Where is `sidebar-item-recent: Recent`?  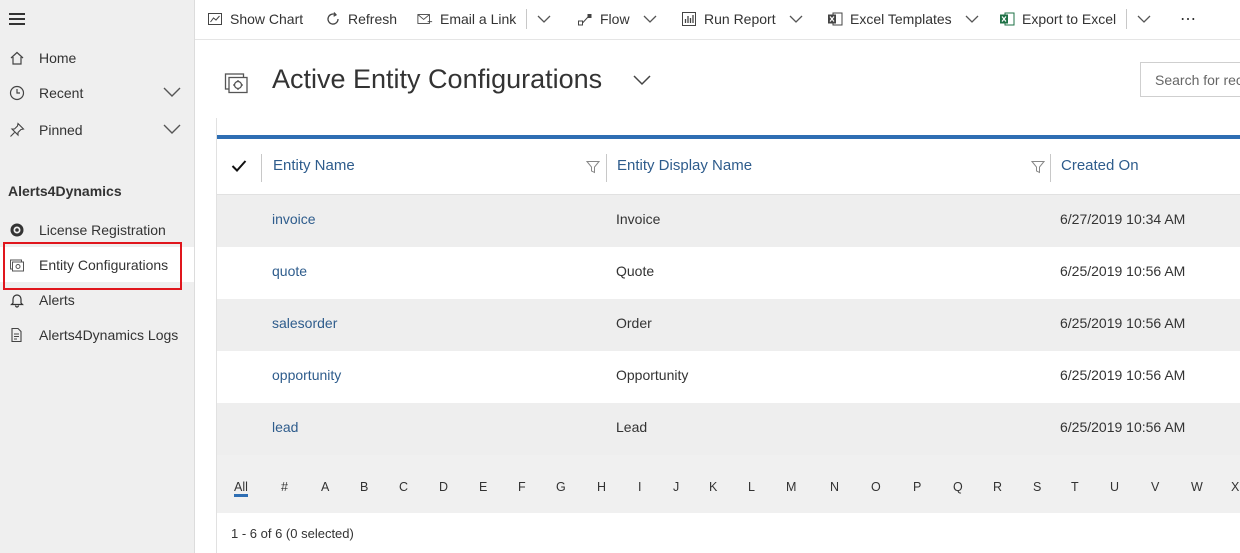 sidebar-item-recent: Recent is located at coordinates (97, 92).